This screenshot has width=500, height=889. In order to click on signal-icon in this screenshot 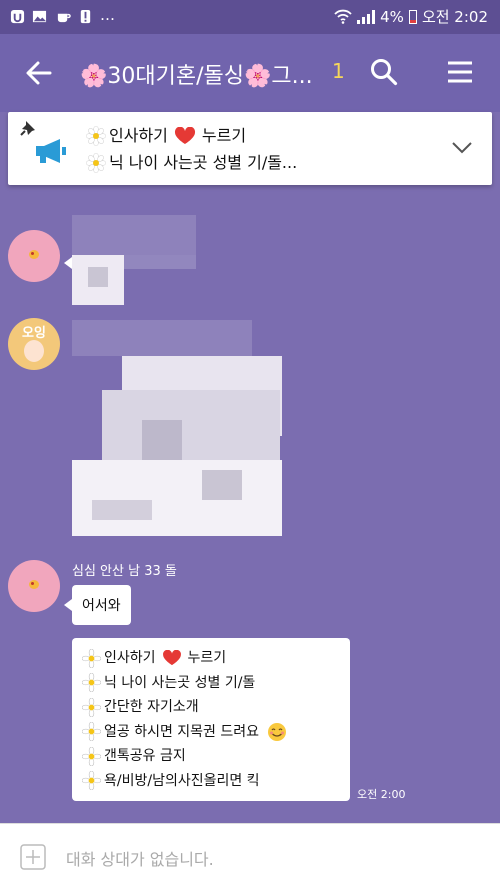, I will do `click(366, 16)`.